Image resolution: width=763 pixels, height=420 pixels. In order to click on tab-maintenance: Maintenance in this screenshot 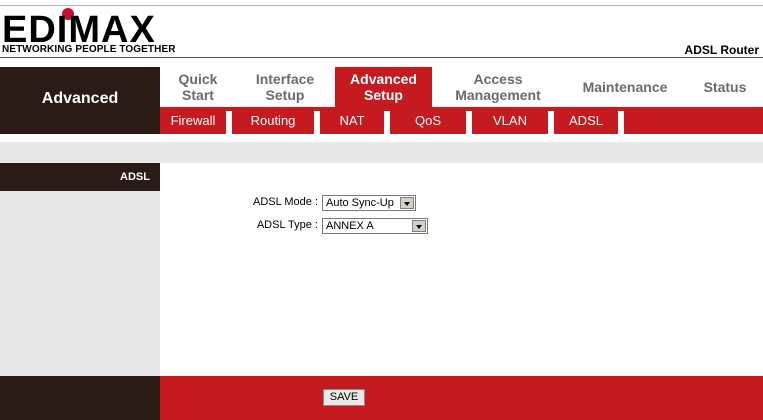, I will do `click(625, 87)`.